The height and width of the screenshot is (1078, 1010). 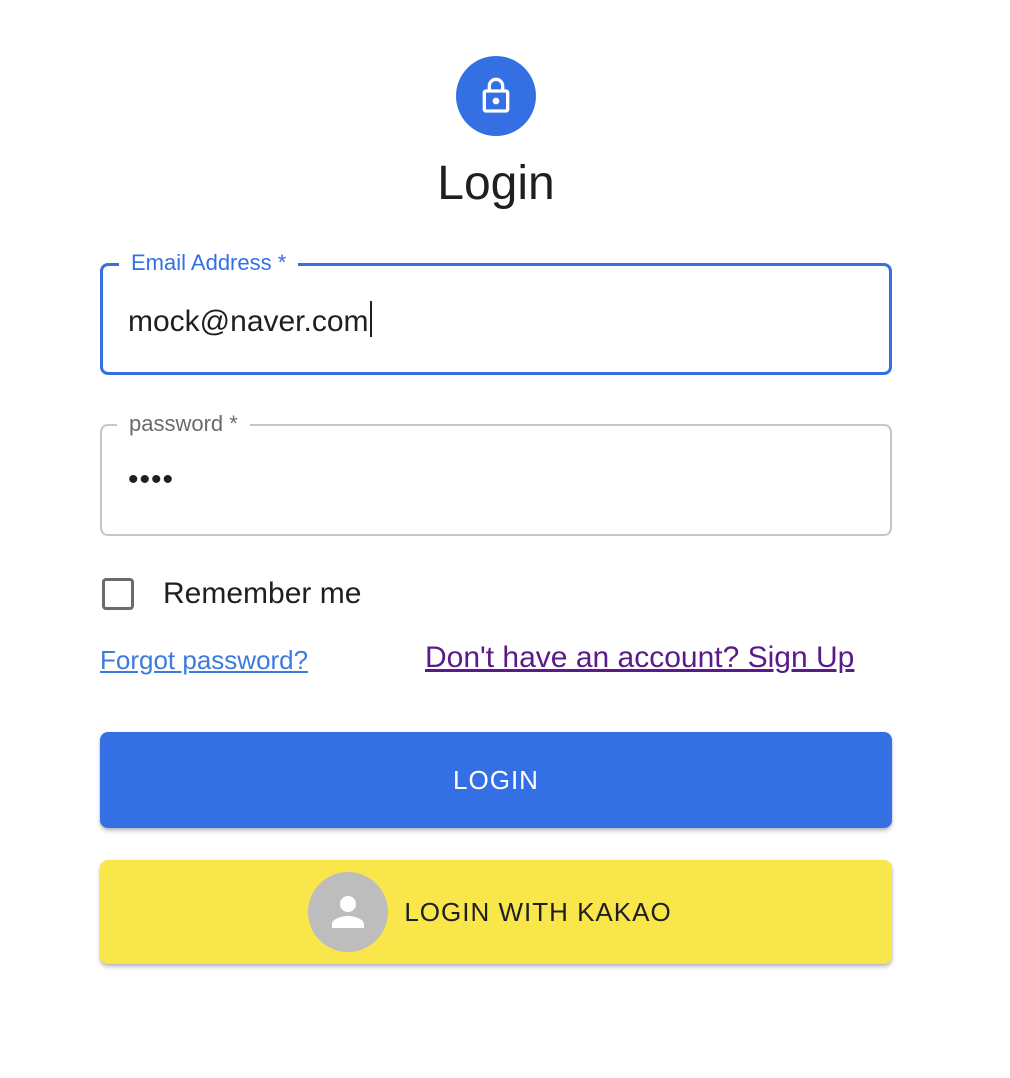 I want to click on password-input: ••••, so click(x=151, y=480).